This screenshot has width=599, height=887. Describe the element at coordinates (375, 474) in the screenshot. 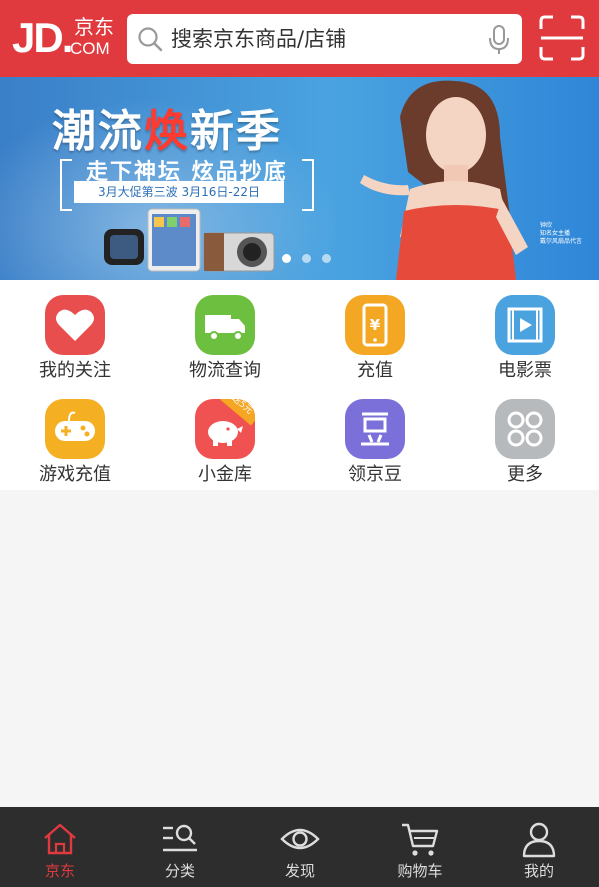

I see `grid-item-label: 领京豆` at that location.